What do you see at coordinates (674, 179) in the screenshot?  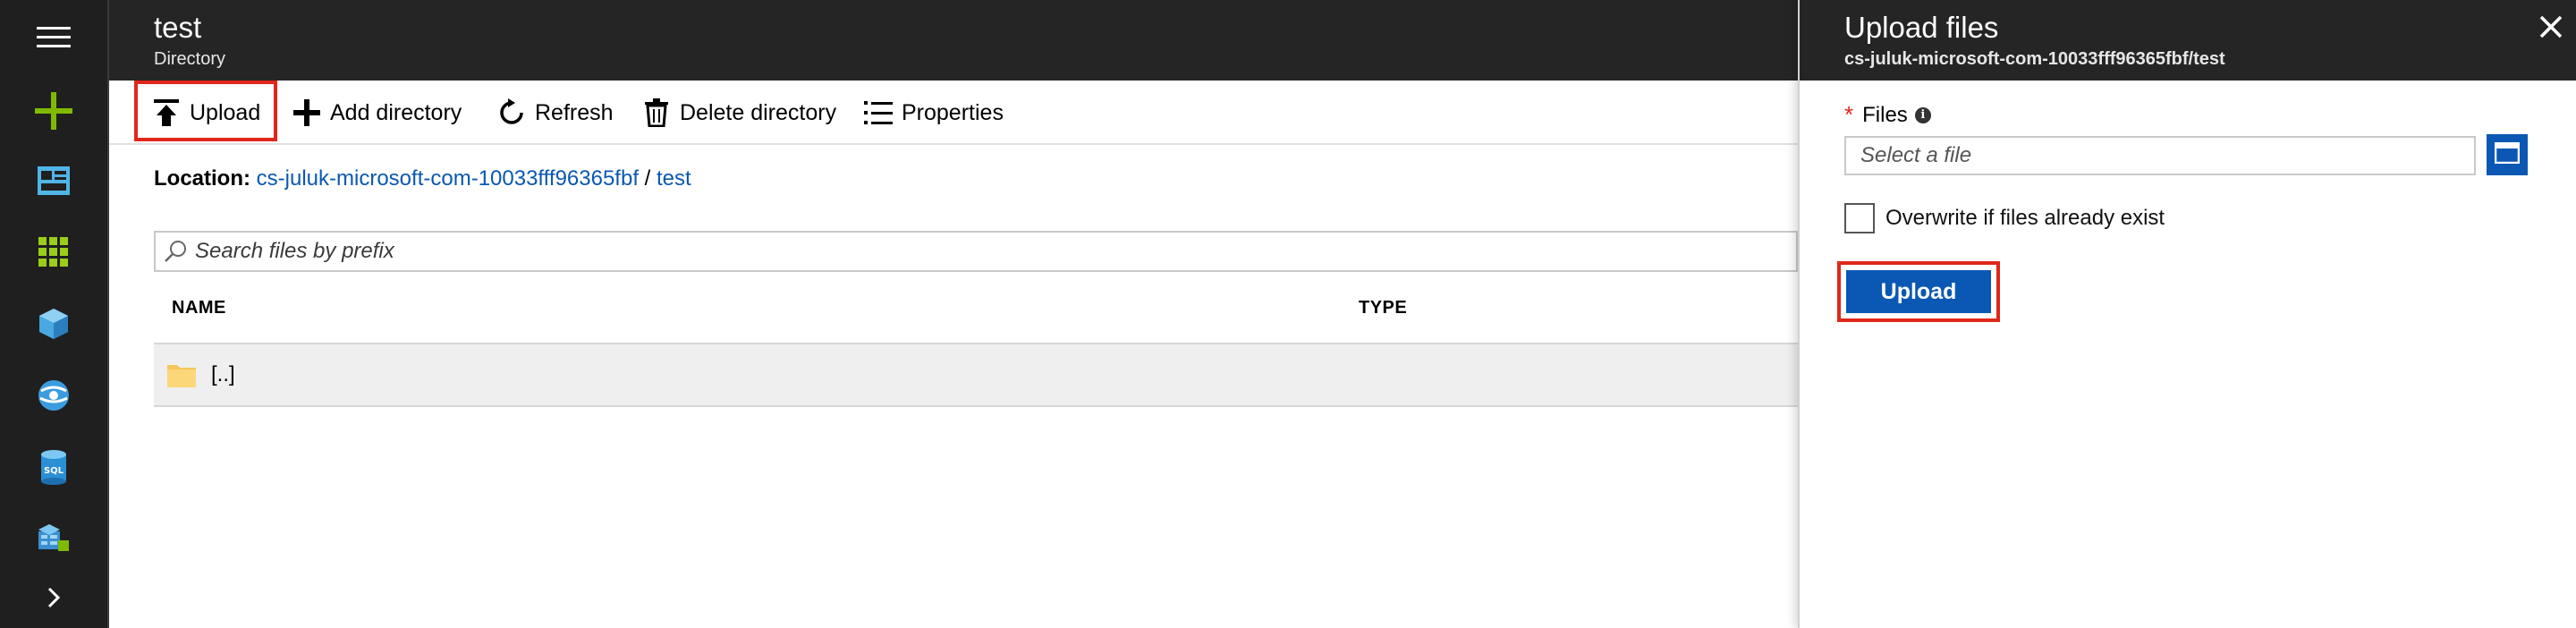 I see `breadcrumb-folder-link: test` at bounding box center [674, 179].